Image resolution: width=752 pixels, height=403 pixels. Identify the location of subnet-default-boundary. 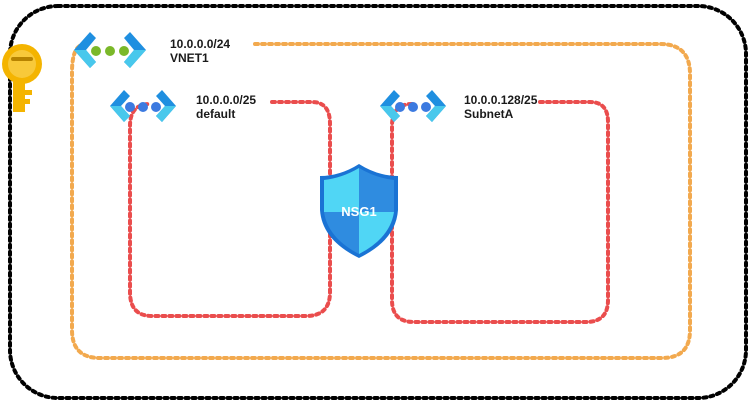
(230, 209).